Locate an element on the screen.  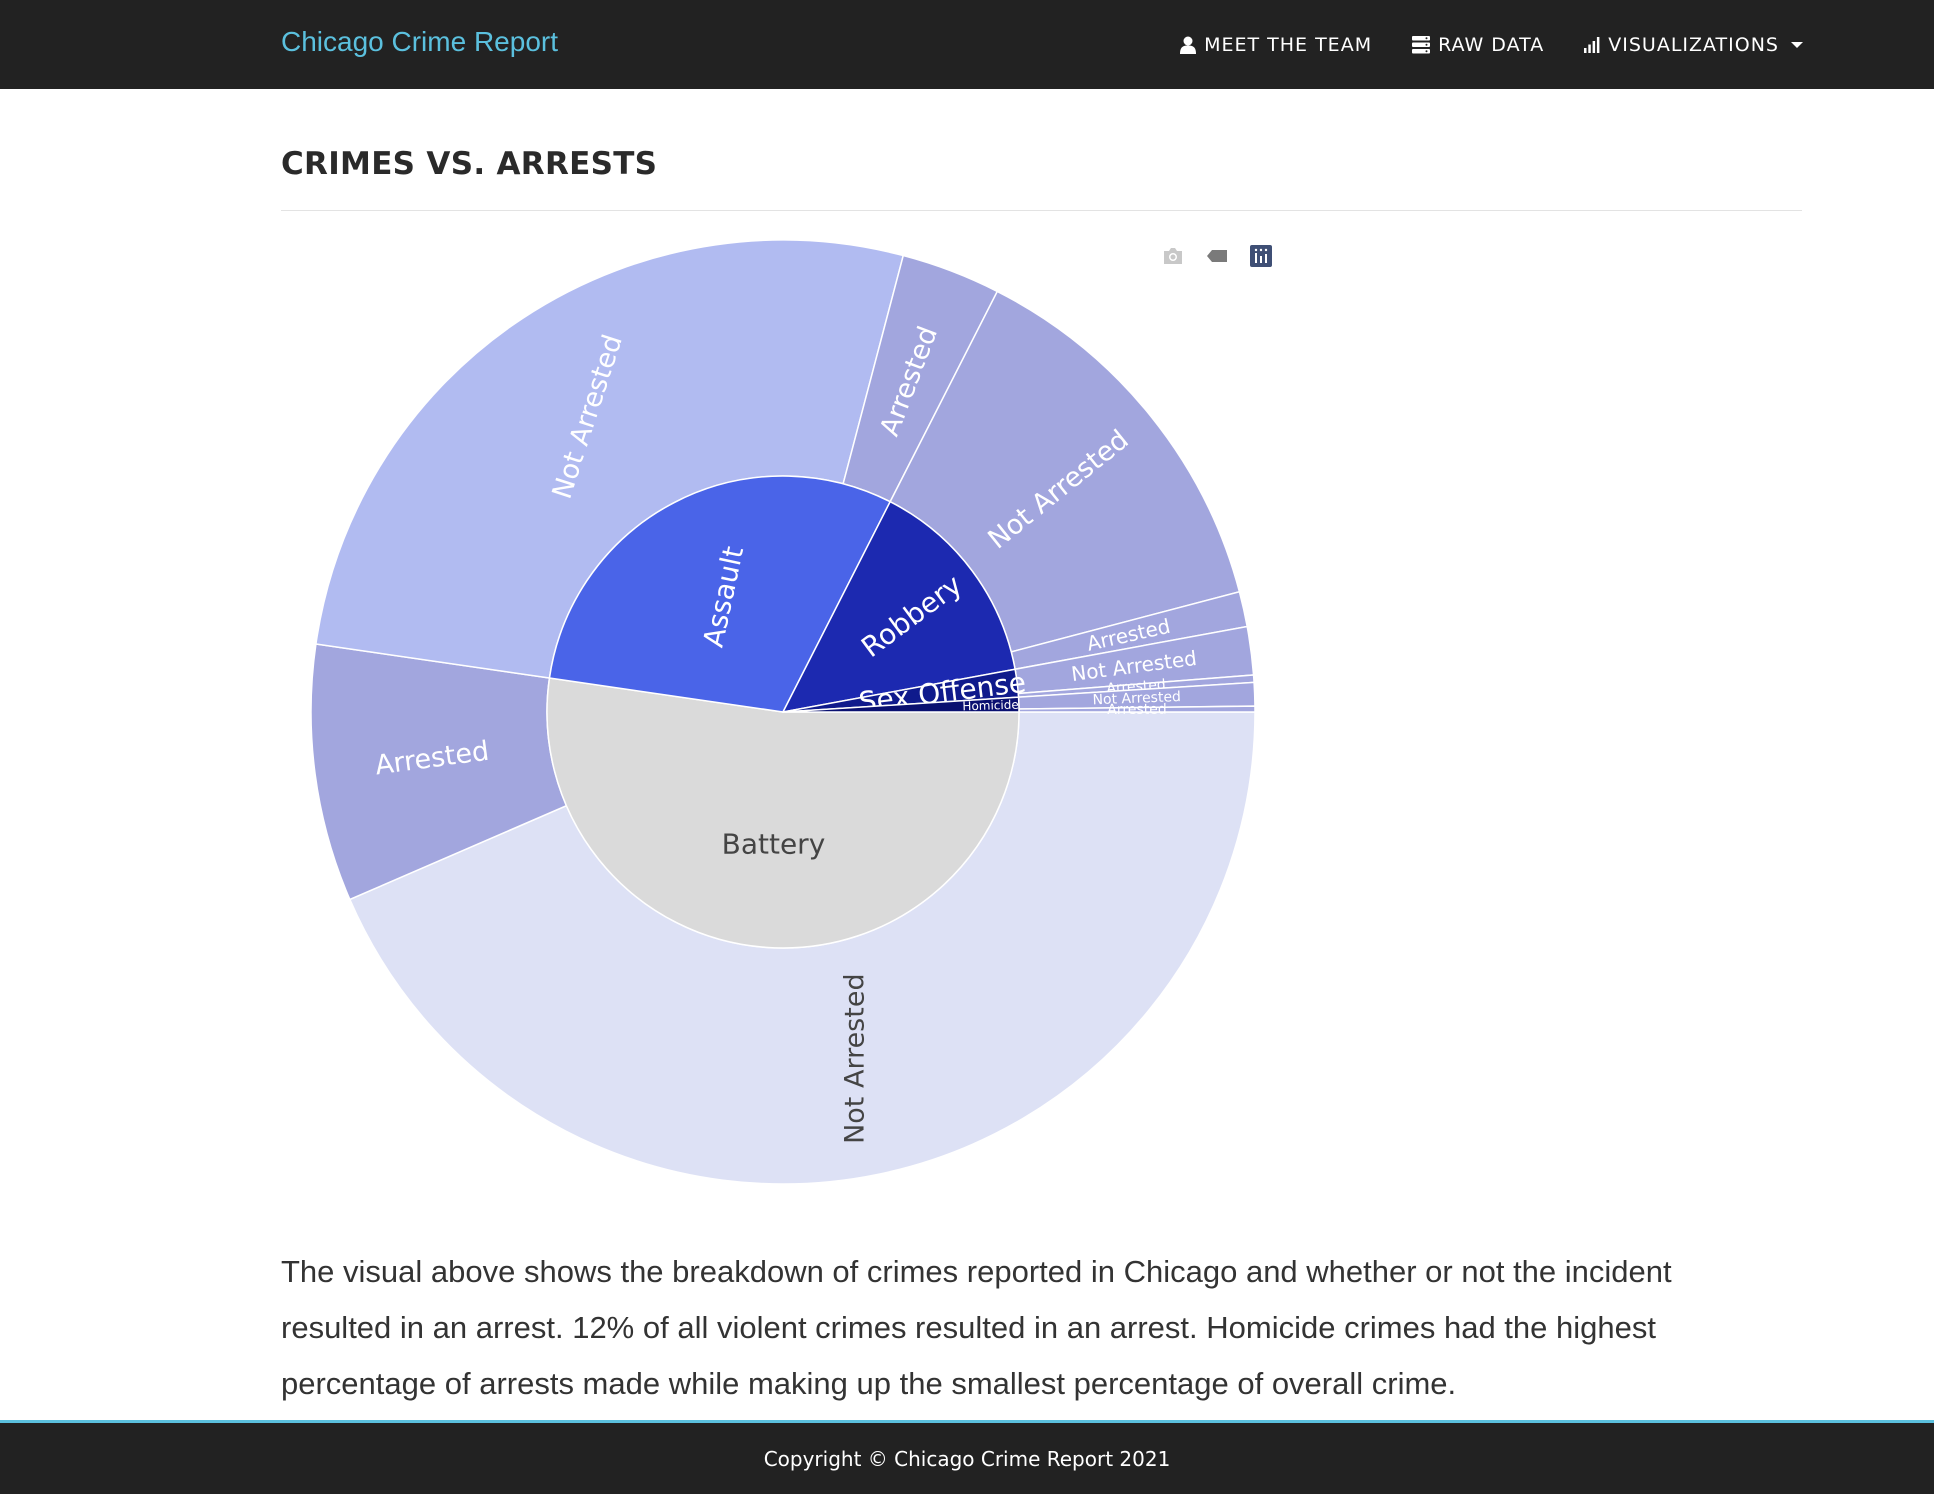
copyright-text: Copyright © Chicago Crime Report 2021 is located at coordinates (967, 1459).